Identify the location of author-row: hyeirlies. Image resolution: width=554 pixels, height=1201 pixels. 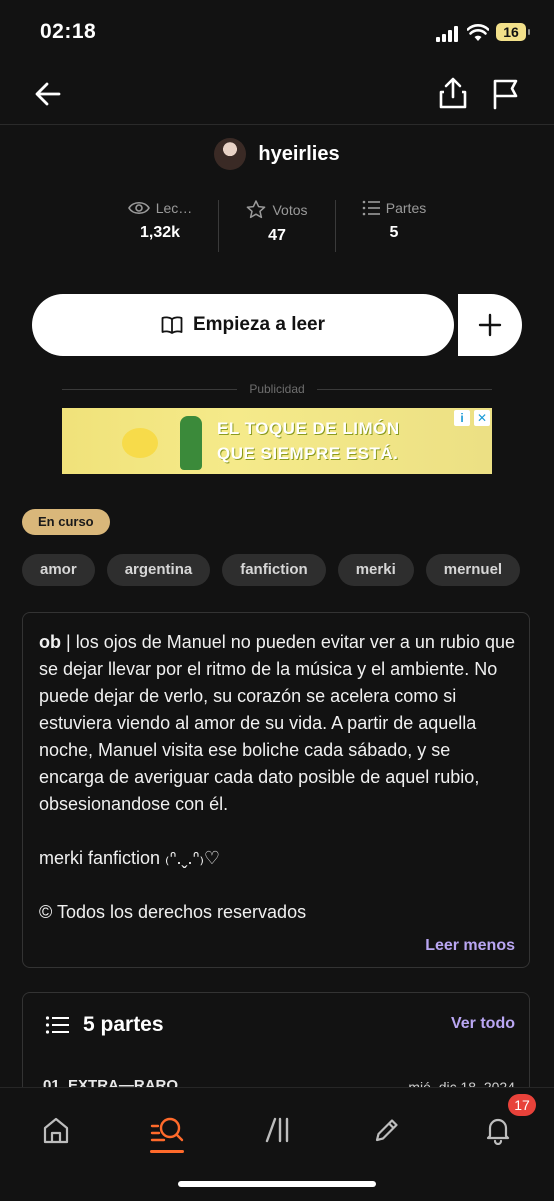
(277, 154).